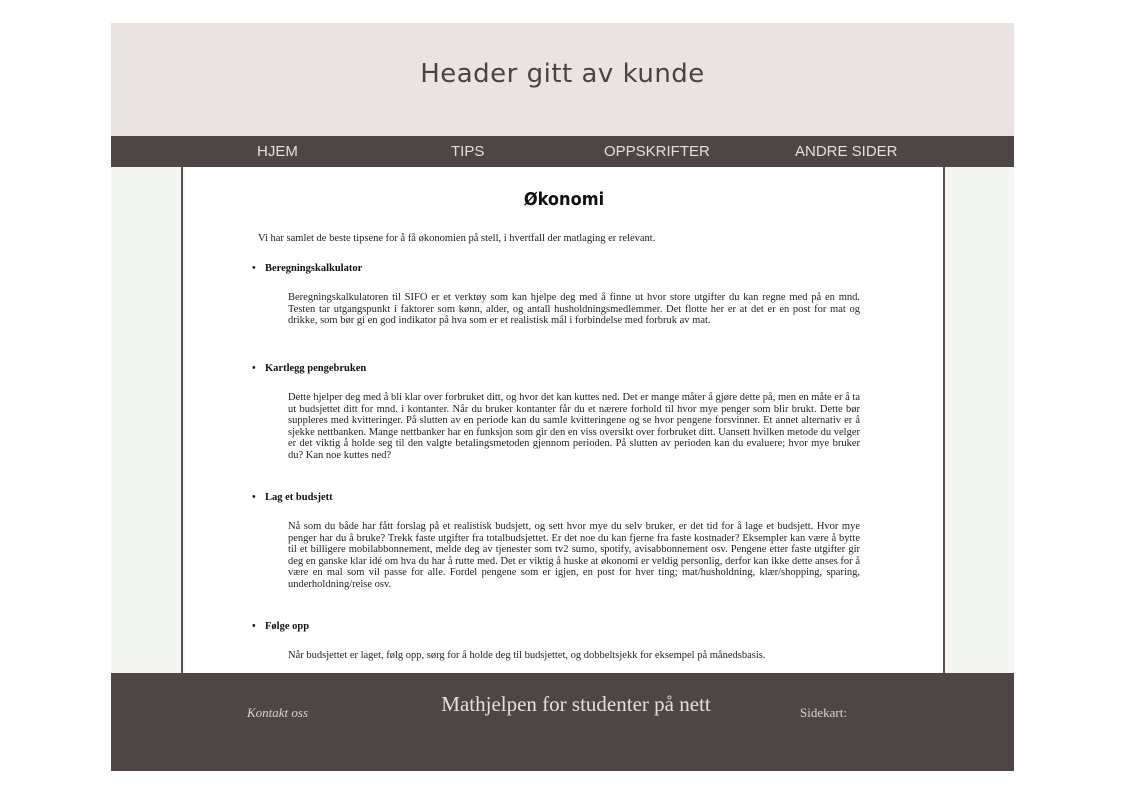  What do you see at coordinates (576, 704) in the screenshot?
I see `footer-title: Mathjelpen for studenter på nett` at bounding box center [576, 704].